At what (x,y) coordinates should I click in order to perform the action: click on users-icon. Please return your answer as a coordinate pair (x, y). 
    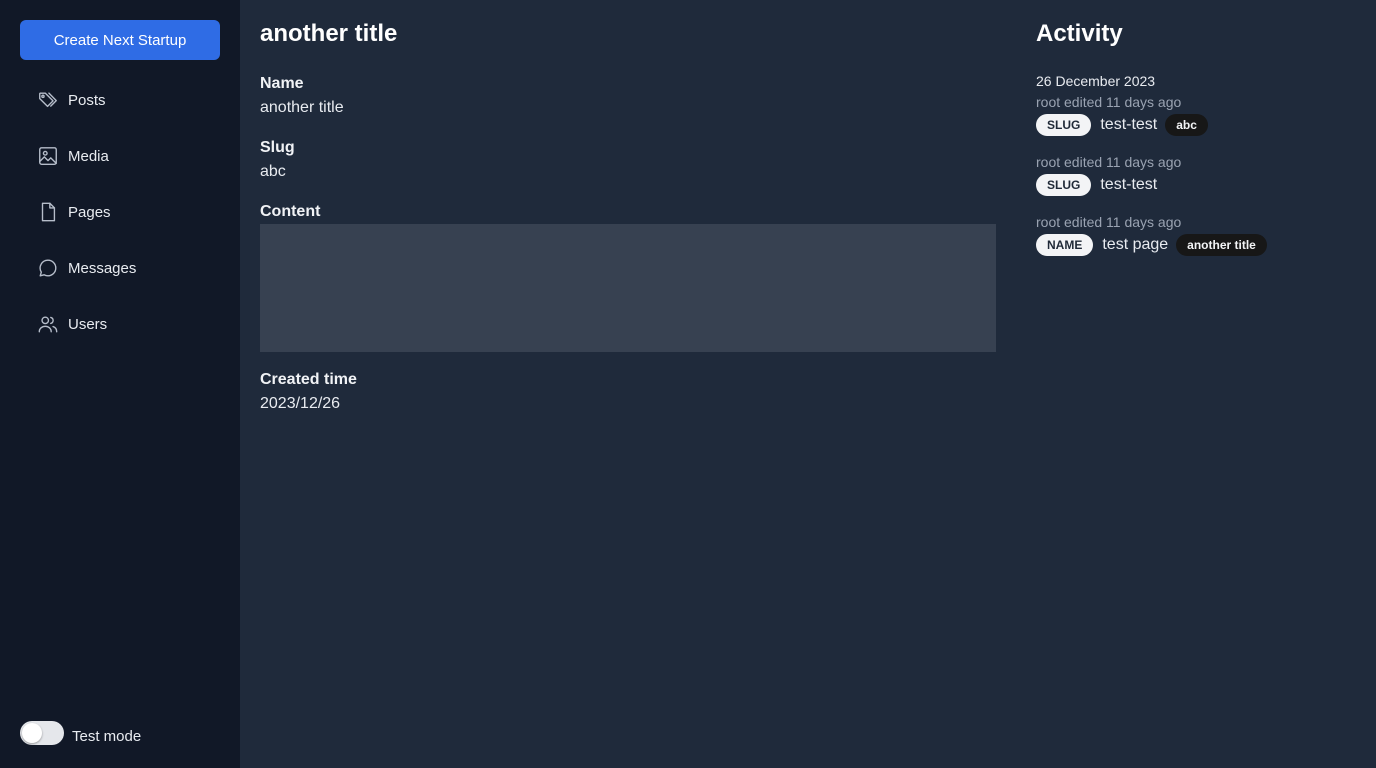
    Looking at the image, I should click on (48, 324).